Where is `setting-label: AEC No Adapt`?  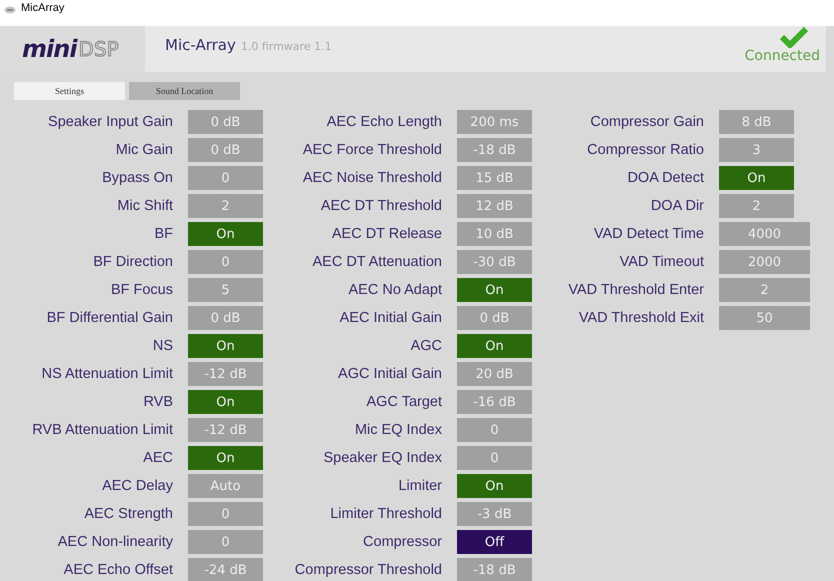
setting-label: AEC No Adapt is located at coordinates (395, 290).